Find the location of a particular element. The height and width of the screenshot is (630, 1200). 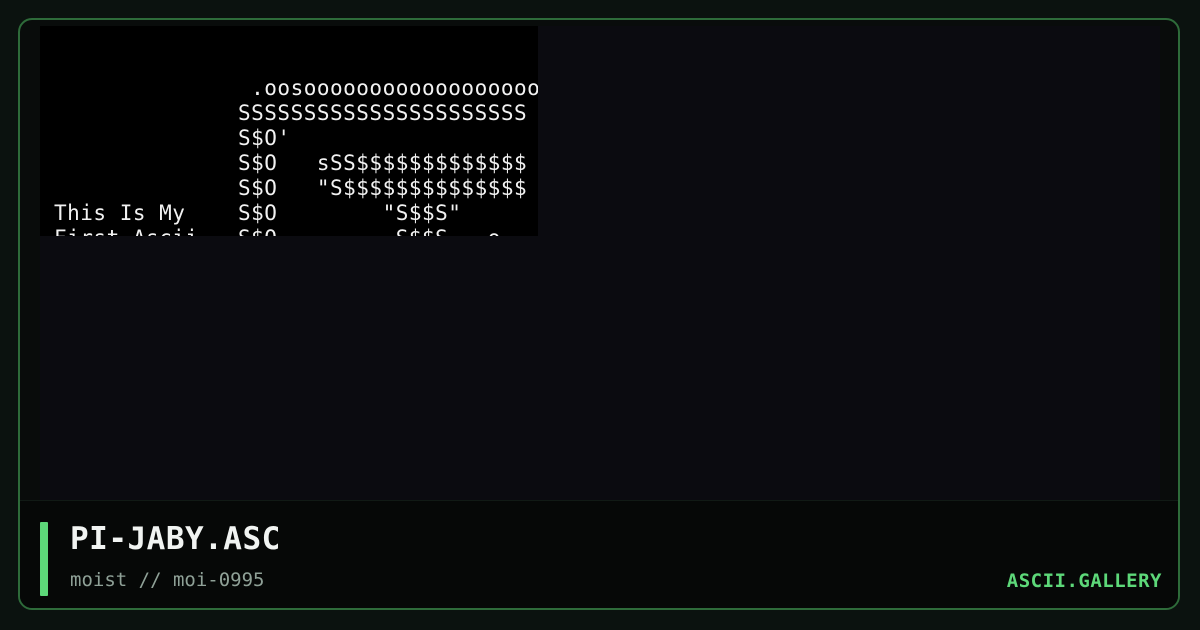

ascii-line: S$O "S$$$$$$$$$$$$$$ is located at coordinates (291, 188).